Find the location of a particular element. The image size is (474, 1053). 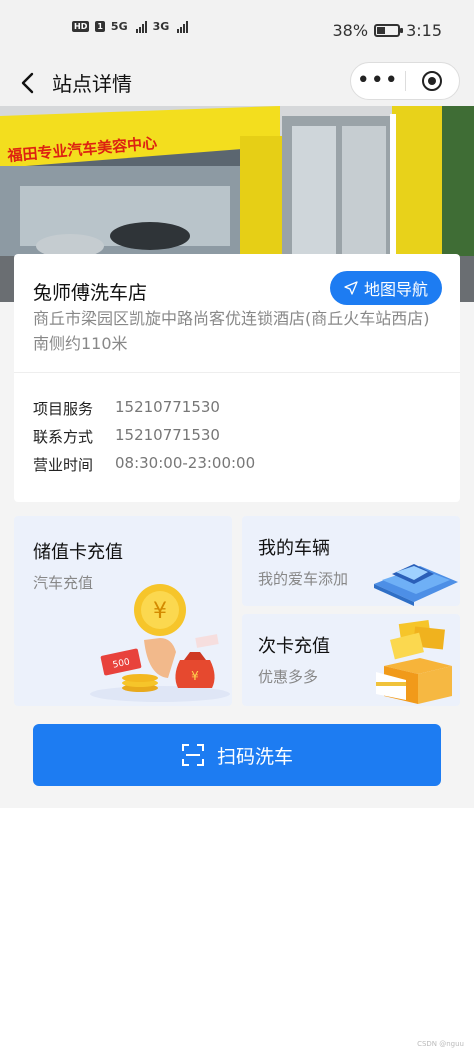

map-navigation-button: 地图导航 is located at coordinates (386, 288).